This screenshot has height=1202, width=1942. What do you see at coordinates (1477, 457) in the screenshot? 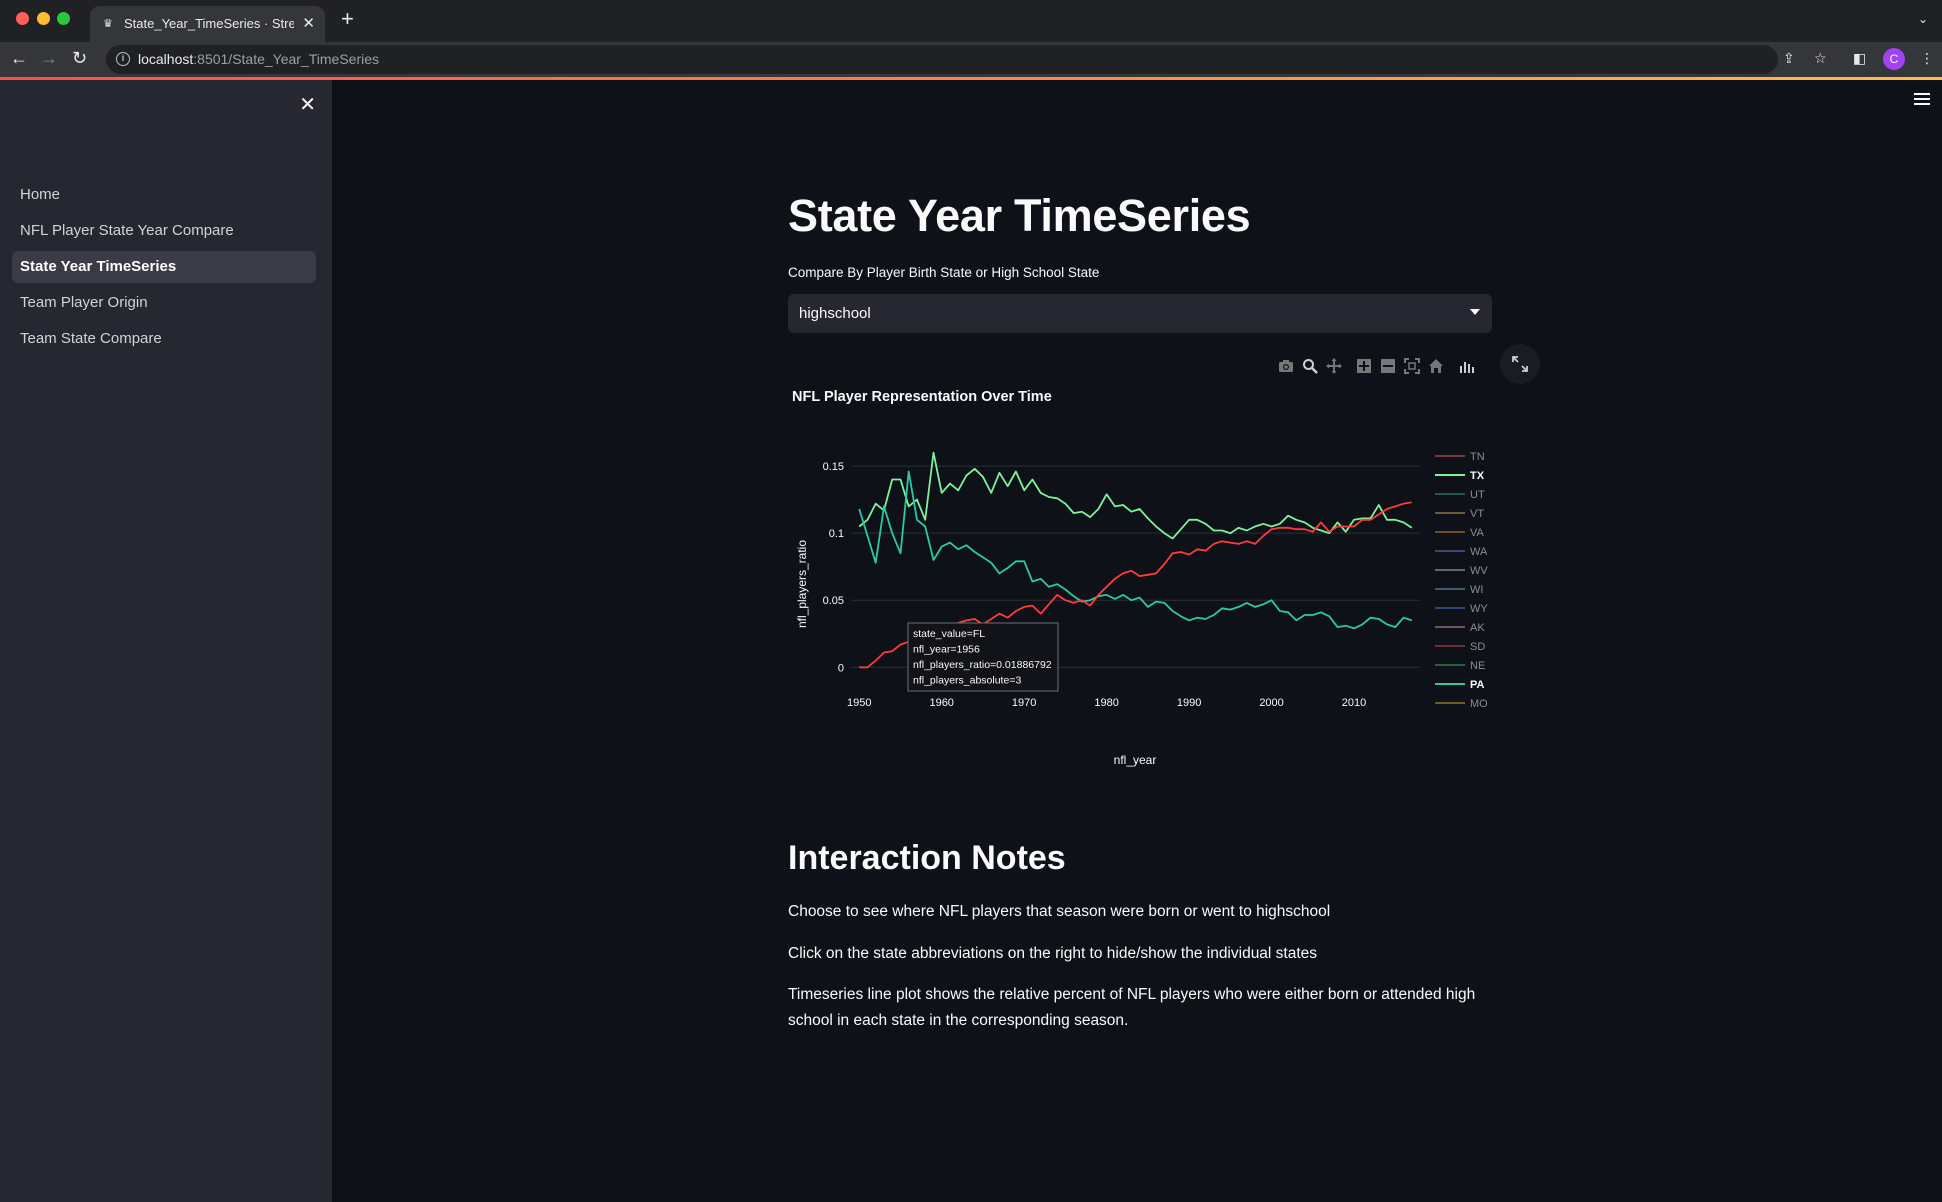
I see `legend-label: TN` at bounding box center [1477, 457].